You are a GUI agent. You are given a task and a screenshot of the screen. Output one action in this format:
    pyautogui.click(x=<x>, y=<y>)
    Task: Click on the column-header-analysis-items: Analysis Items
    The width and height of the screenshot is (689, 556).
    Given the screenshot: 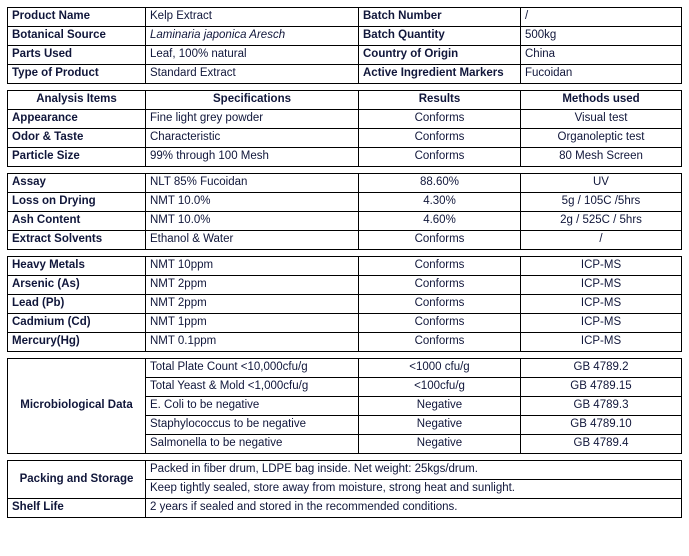 What is the action you would take?
    pyautogui.click(x=76, y=100)
    